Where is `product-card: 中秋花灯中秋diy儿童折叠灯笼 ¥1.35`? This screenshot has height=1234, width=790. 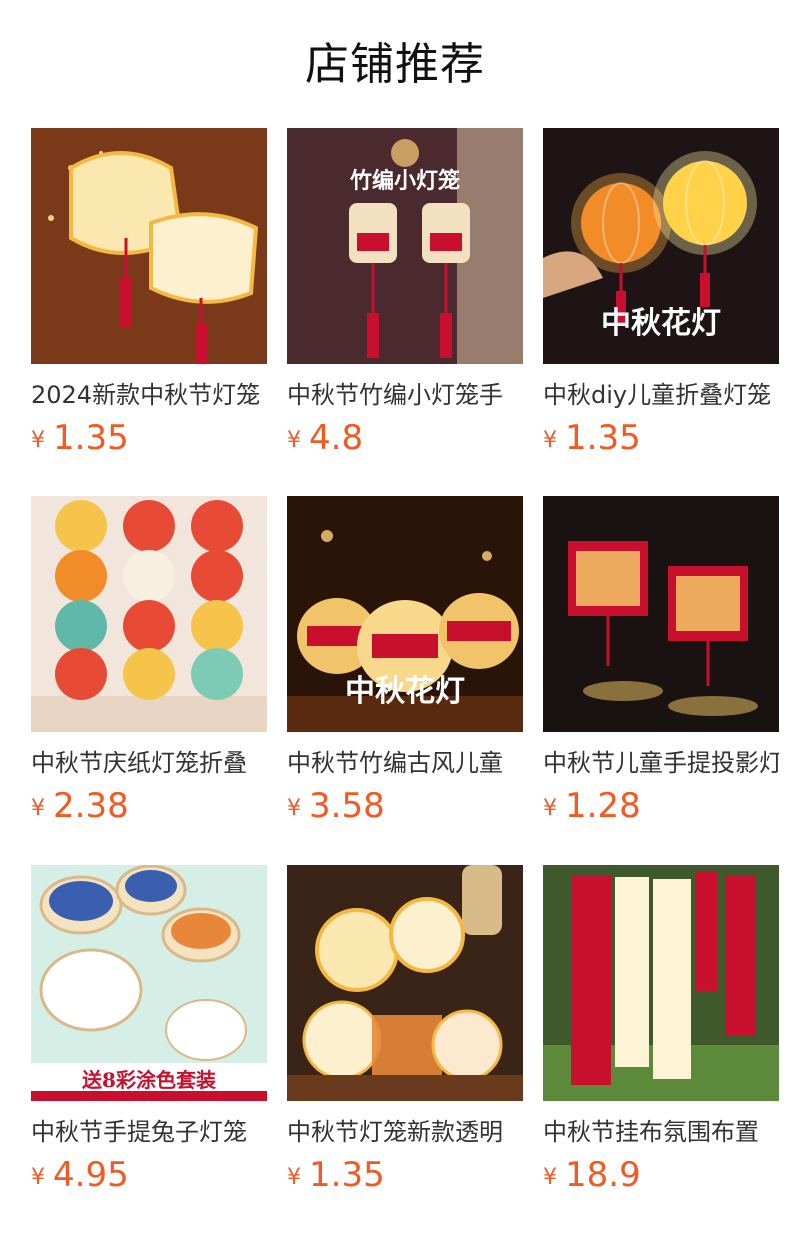 product-card: 中秋花灯中秋diy儿童折叠灯笼 ¥1.35 is located at coordinates (661, 298).